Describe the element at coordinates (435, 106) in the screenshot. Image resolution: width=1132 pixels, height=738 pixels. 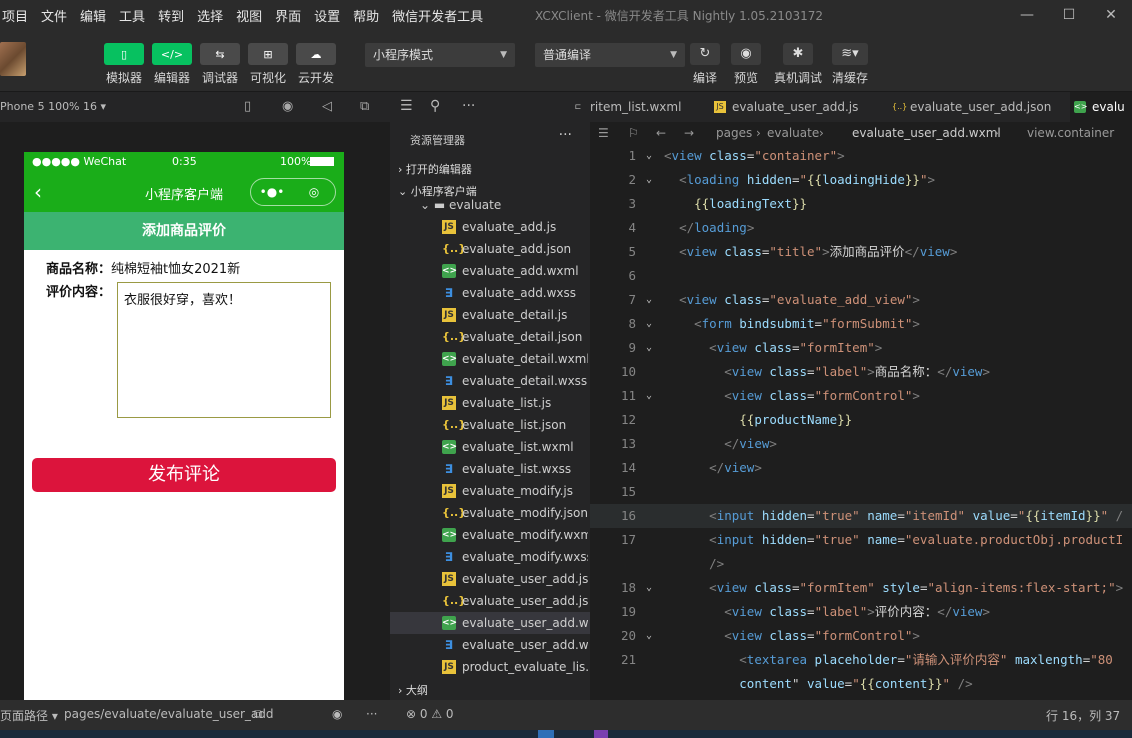
I see `search-icon: ⚲` at that location.